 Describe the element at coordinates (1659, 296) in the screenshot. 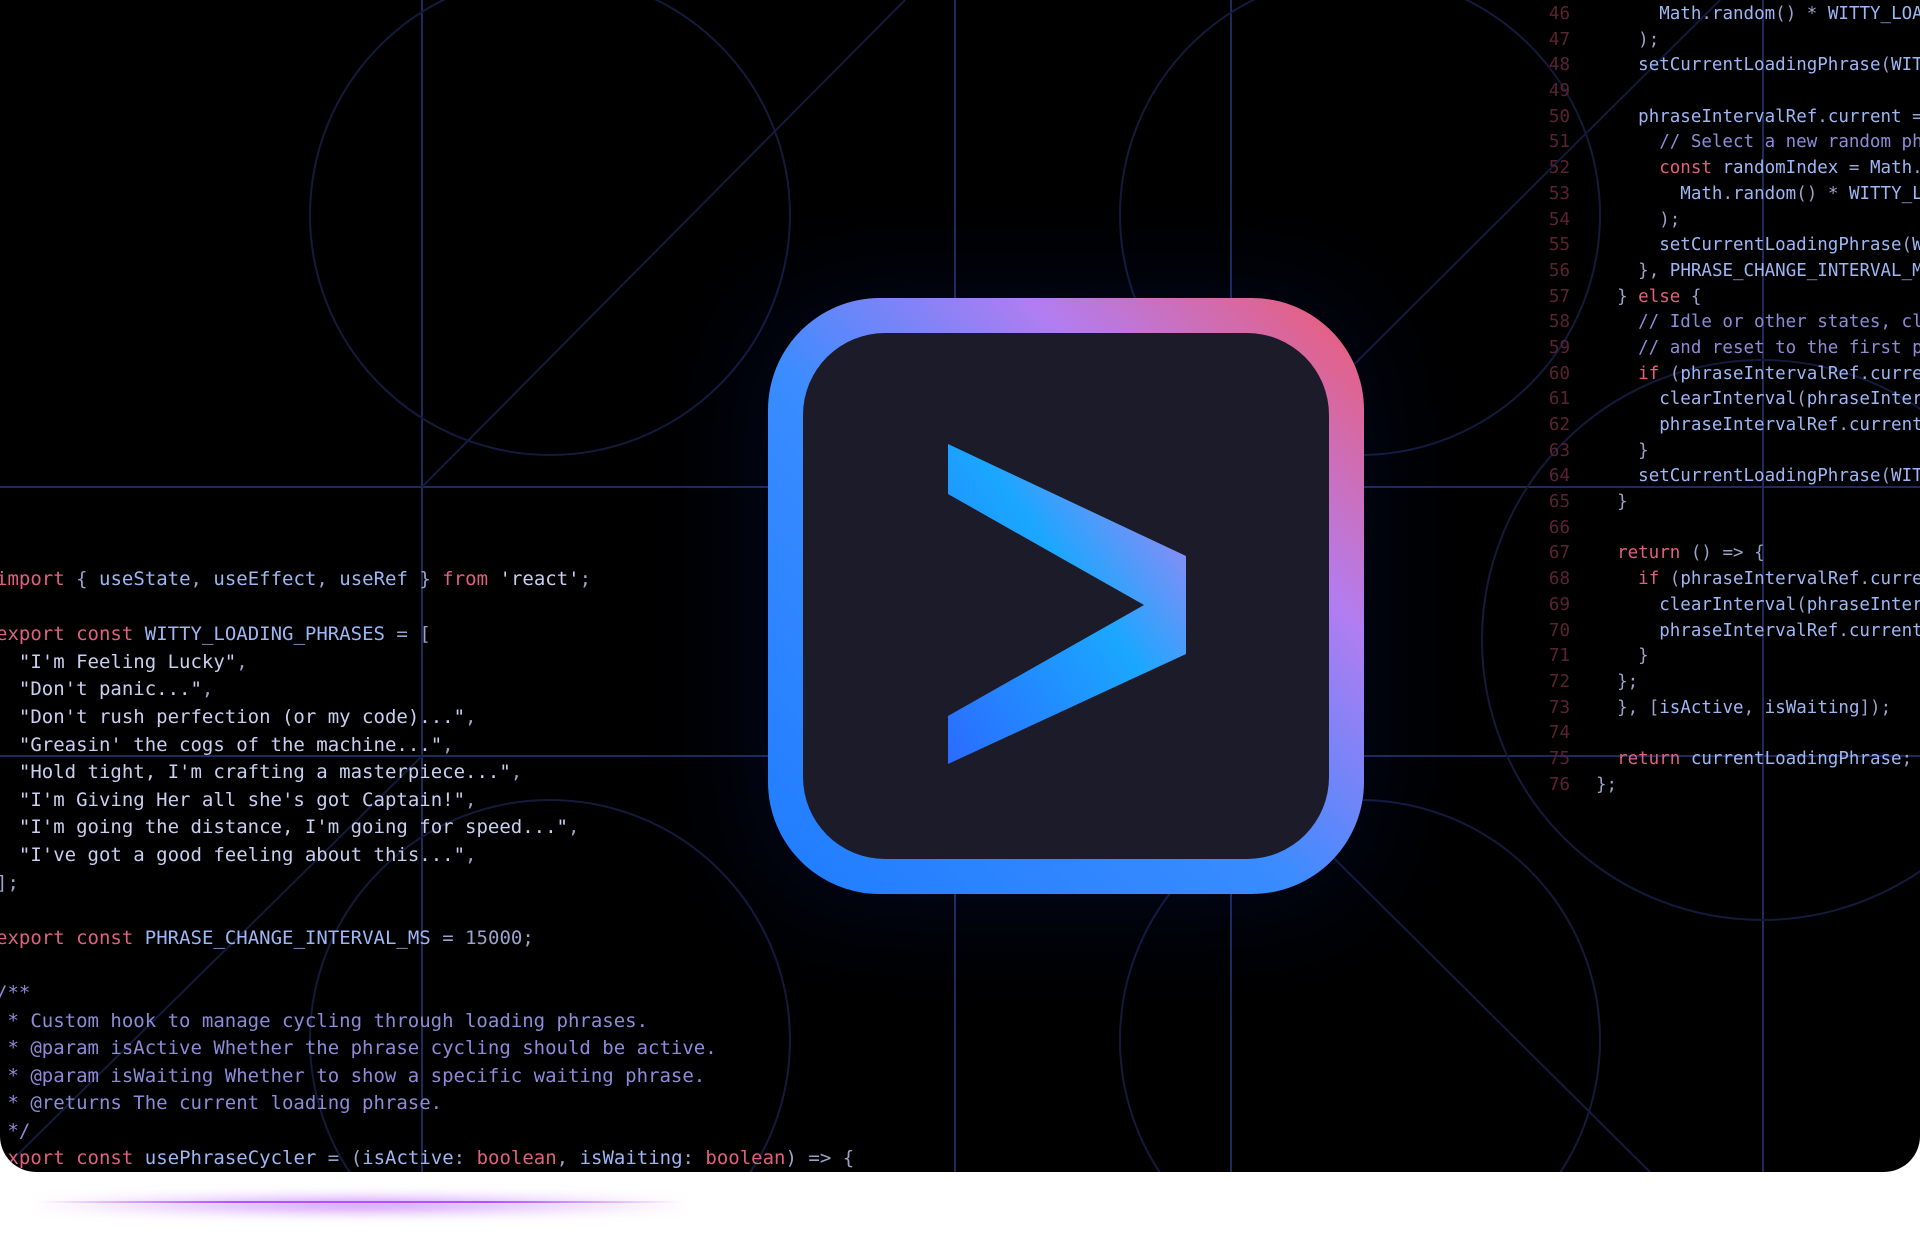

I see `code-text: } else {` at that location.